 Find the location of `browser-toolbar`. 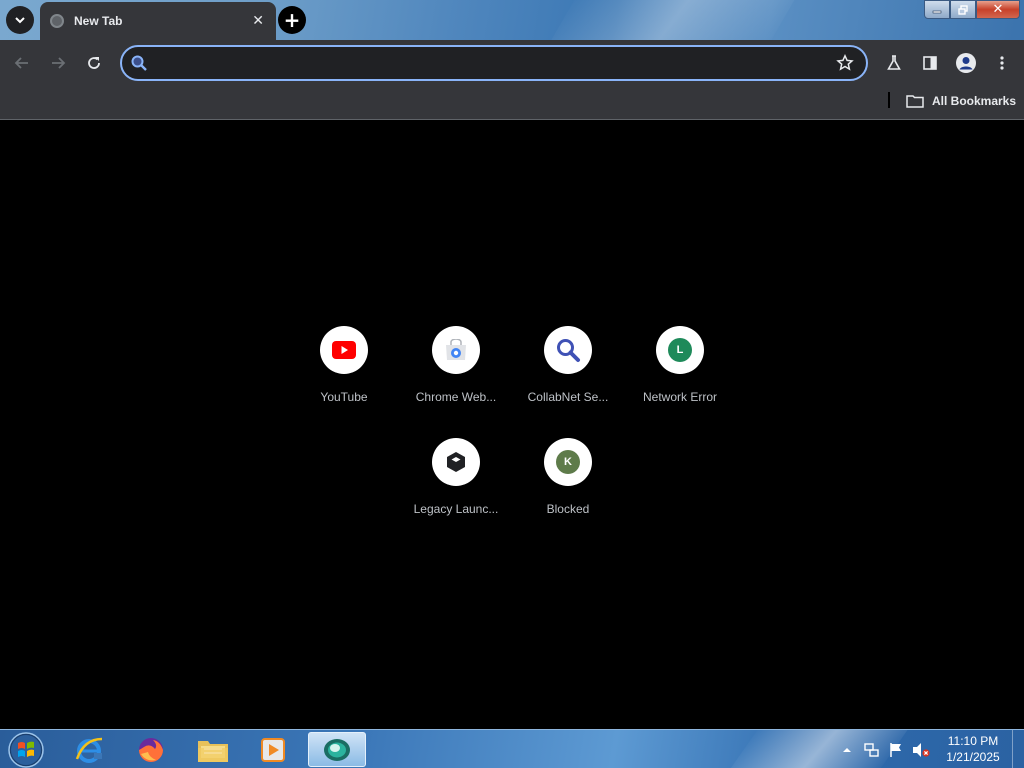

browser-toolbar is located at coordinates (512, 63).